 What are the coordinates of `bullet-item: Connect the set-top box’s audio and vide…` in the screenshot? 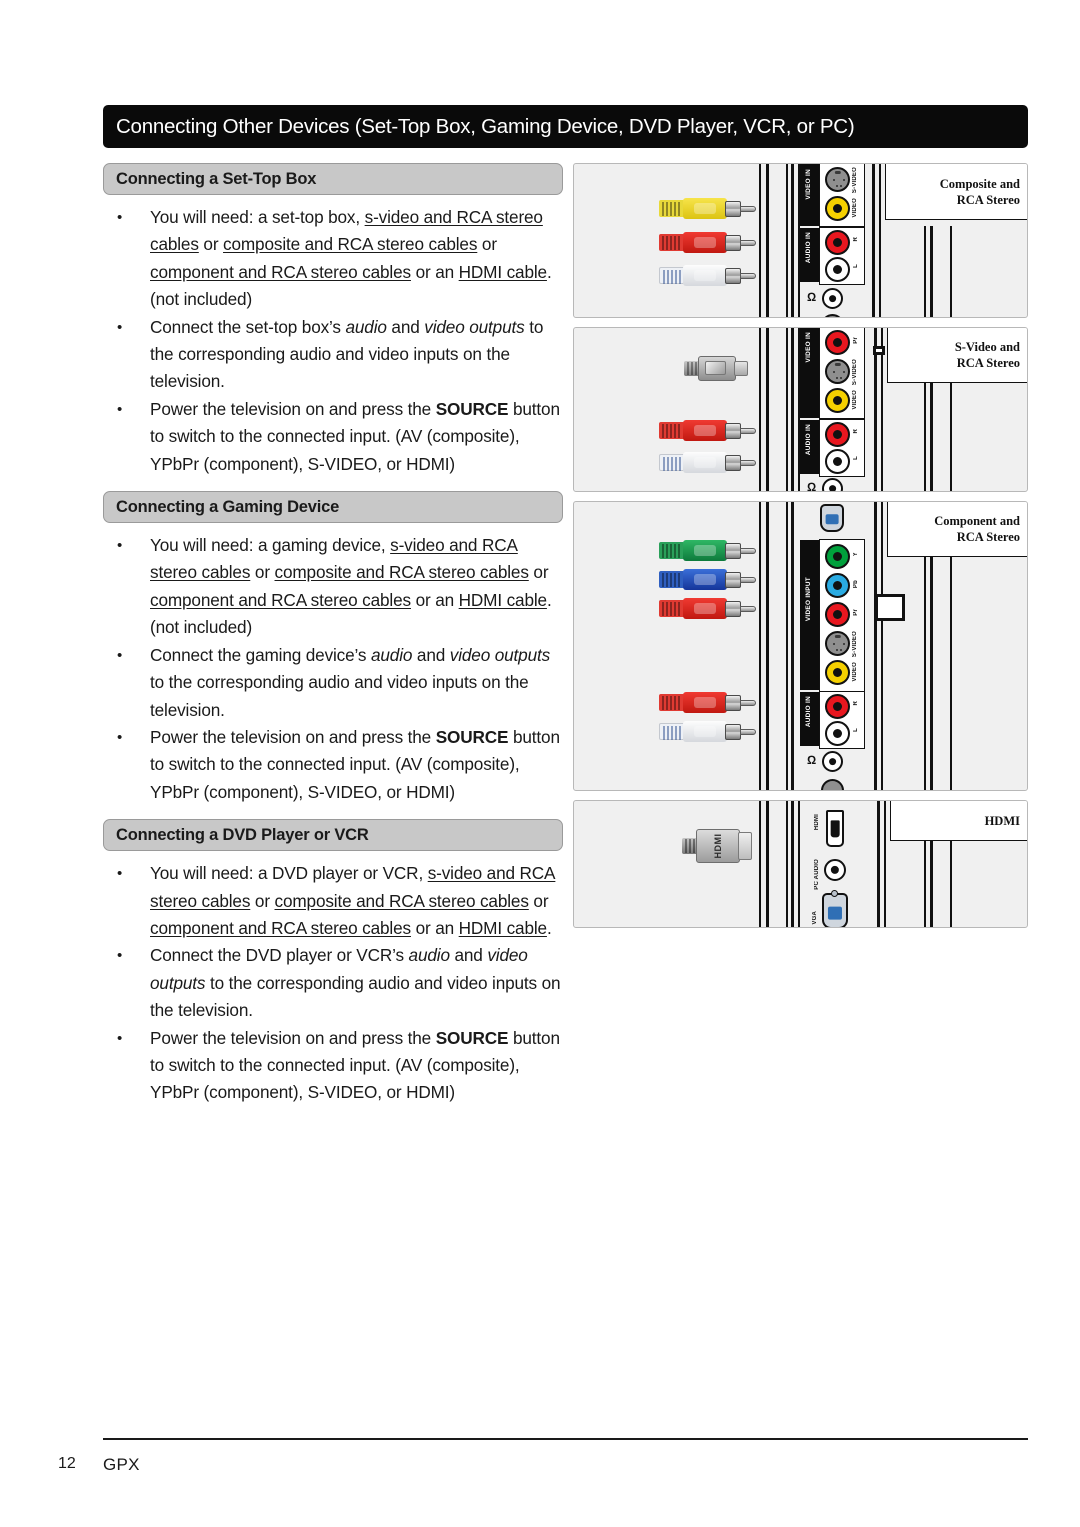 It's located at (333, 355).